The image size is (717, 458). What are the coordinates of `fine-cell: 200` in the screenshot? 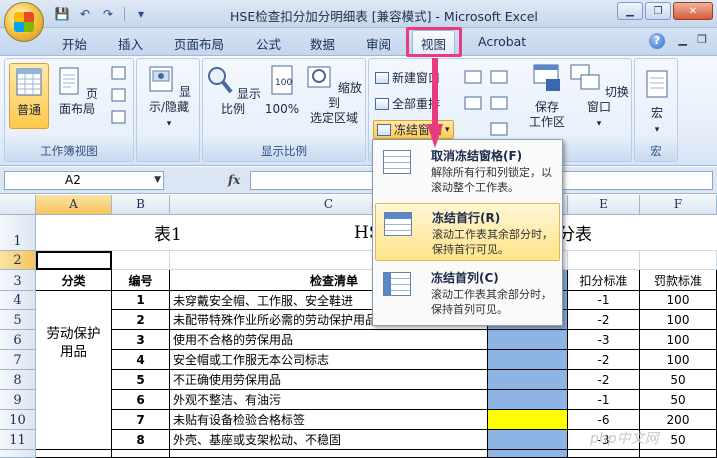 It's located at (678, 420).